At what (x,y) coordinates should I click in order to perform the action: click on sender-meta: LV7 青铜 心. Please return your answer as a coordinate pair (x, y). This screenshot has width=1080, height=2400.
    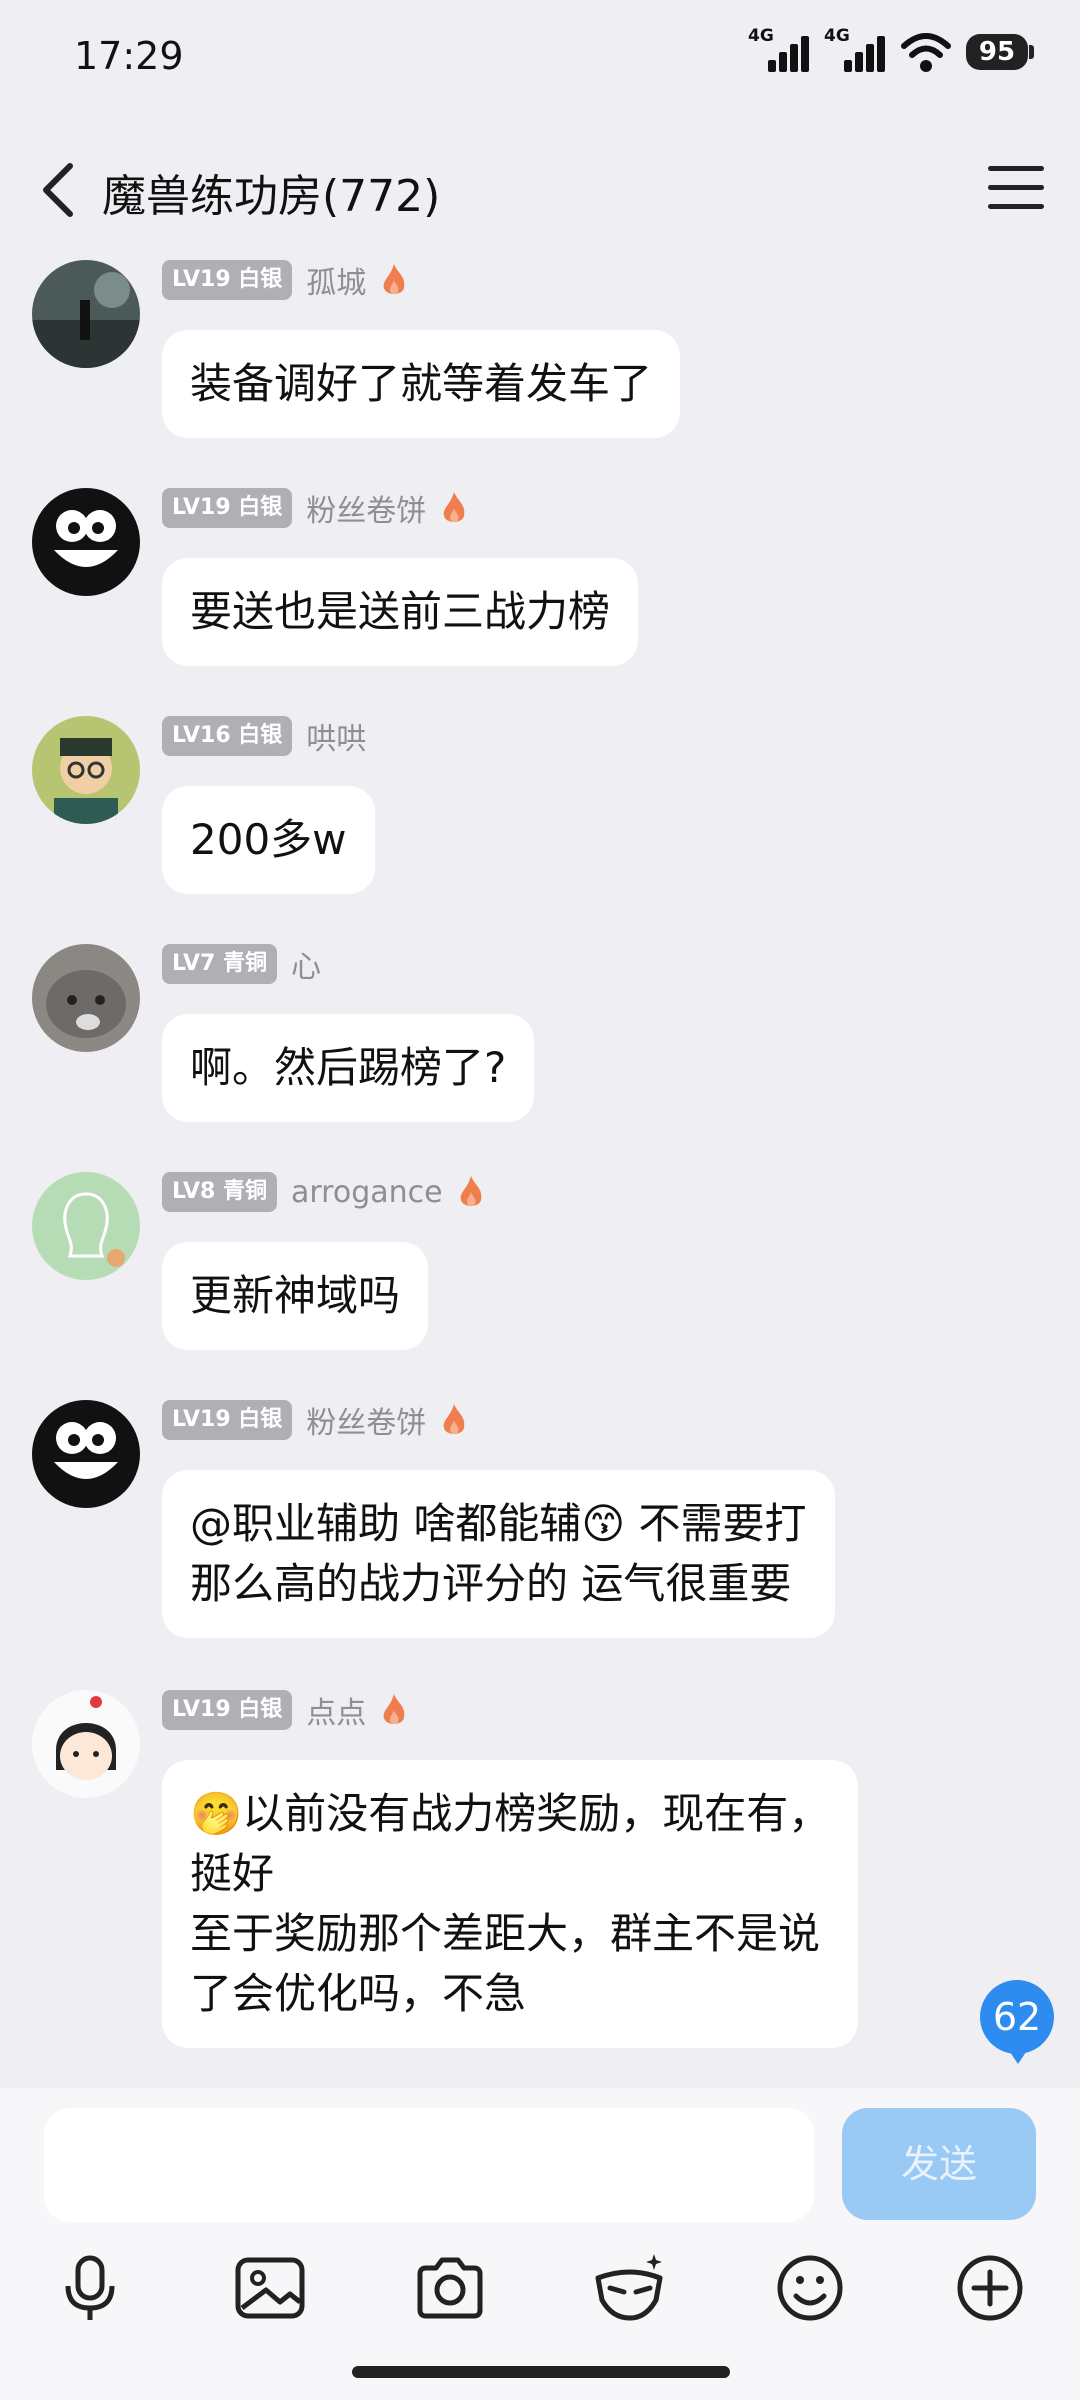
    Looking at the image, I should click on (241, 964).